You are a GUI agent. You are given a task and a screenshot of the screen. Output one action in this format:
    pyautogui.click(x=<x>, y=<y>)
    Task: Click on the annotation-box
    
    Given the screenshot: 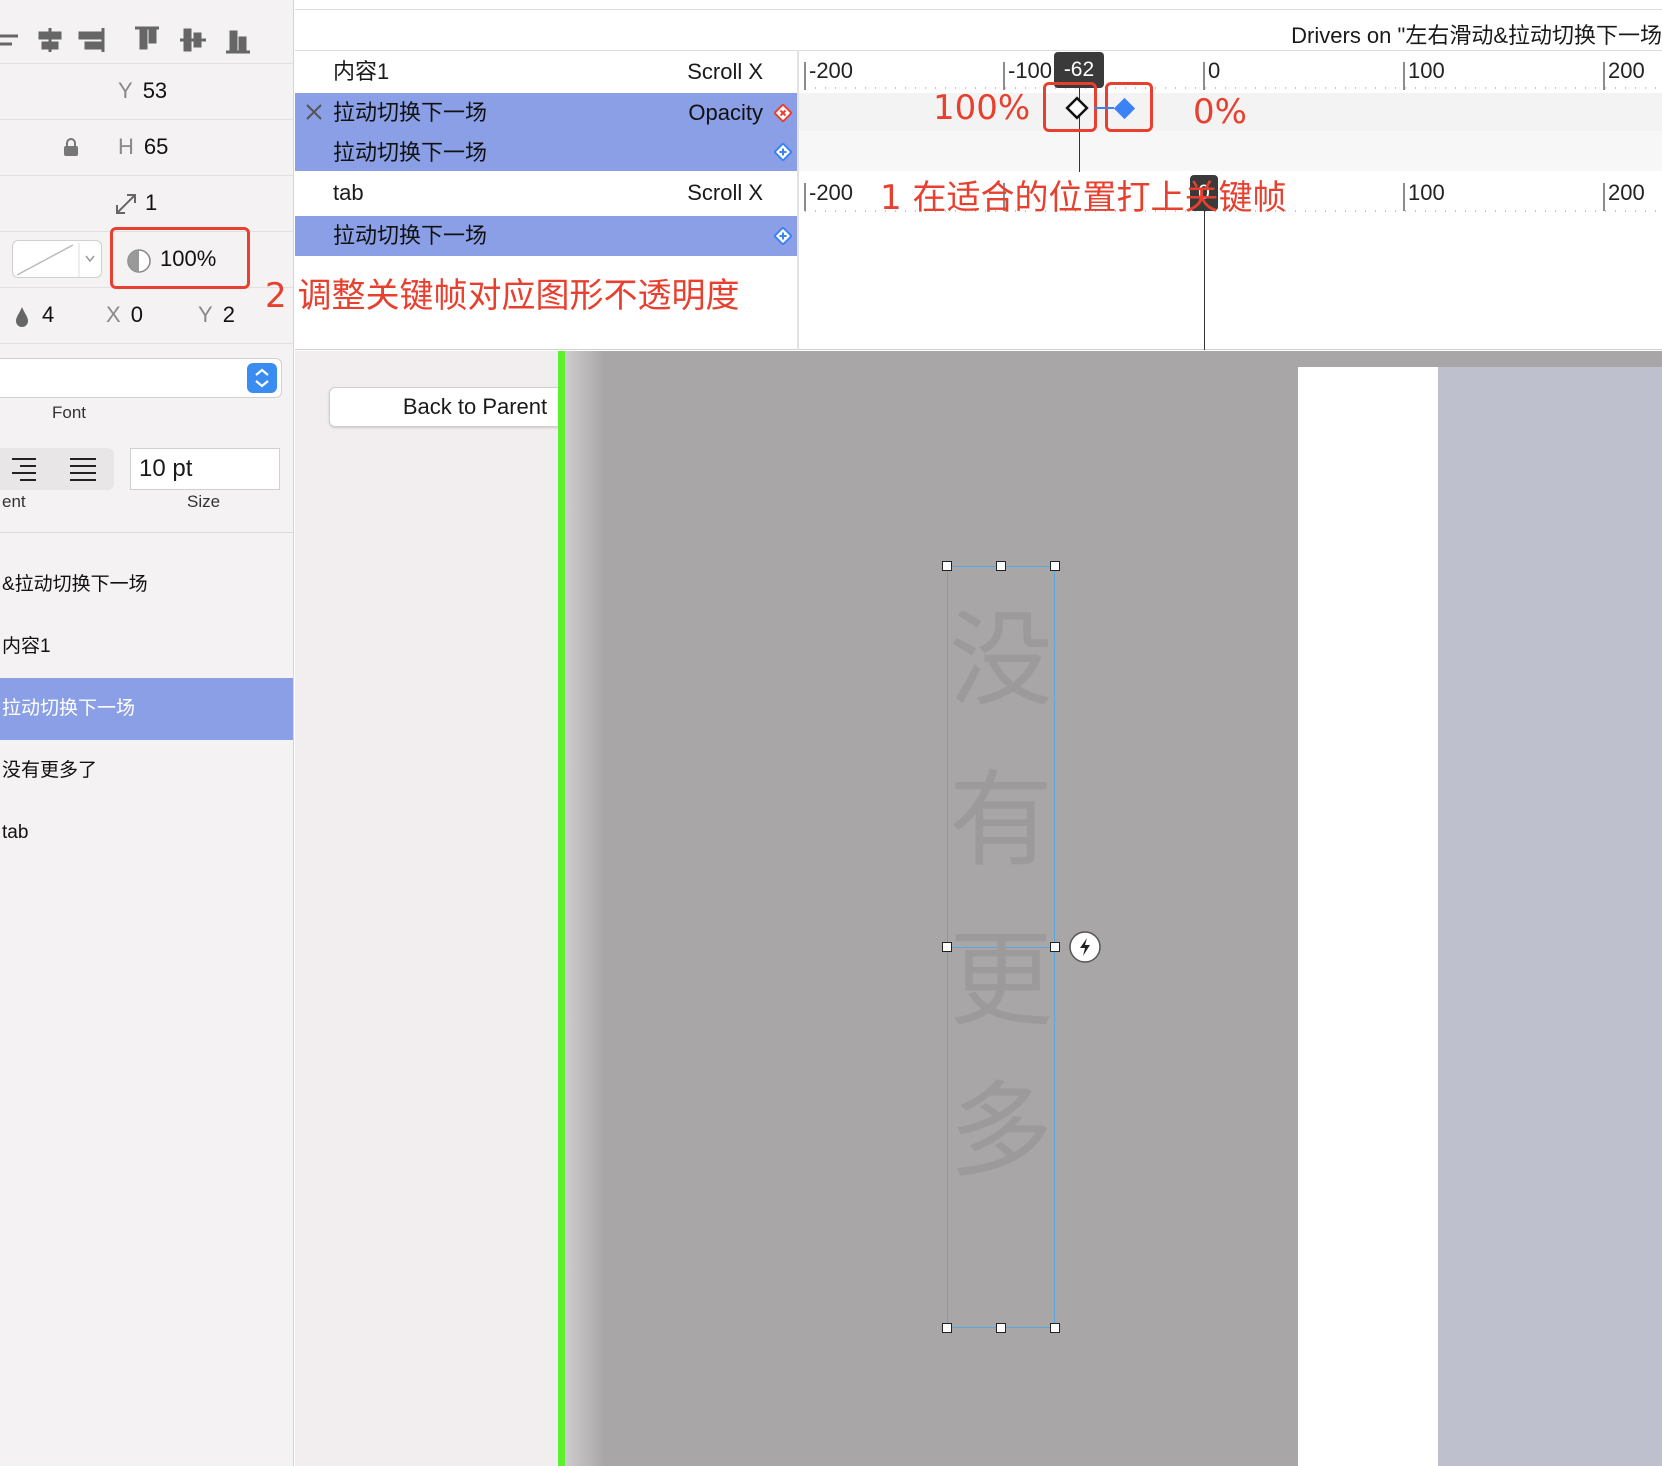 What is the action you would take?
    pyautogui.click(x=180, y=258)
    